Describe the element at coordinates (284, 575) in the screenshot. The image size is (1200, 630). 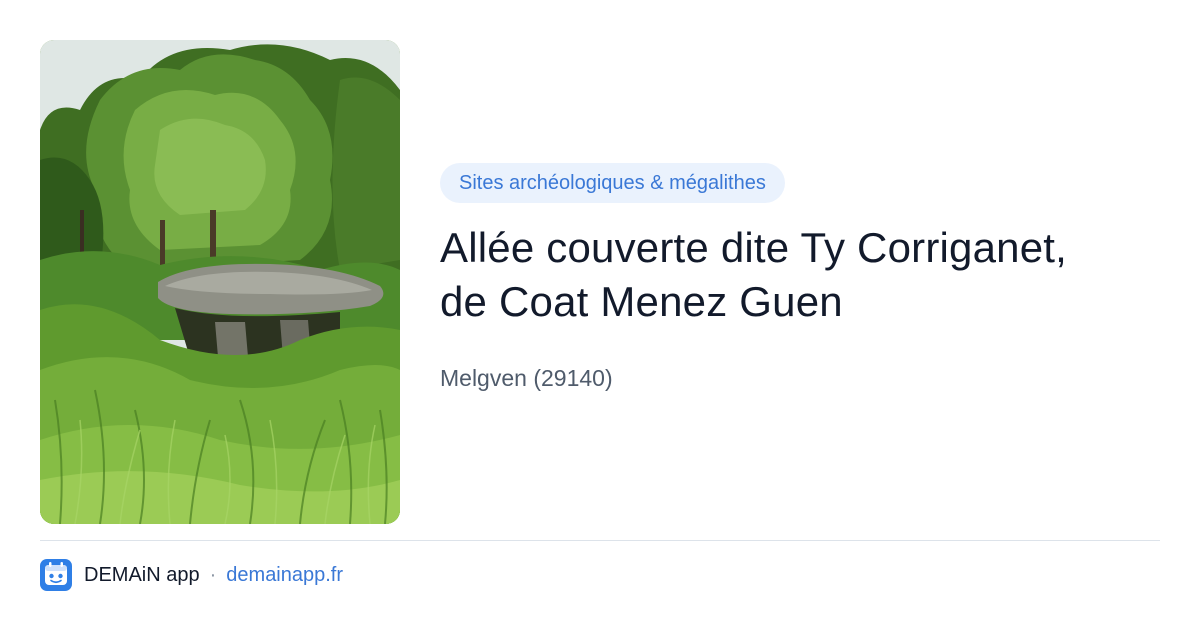
I see `app-domain-link: demainapp.fr` at that location.